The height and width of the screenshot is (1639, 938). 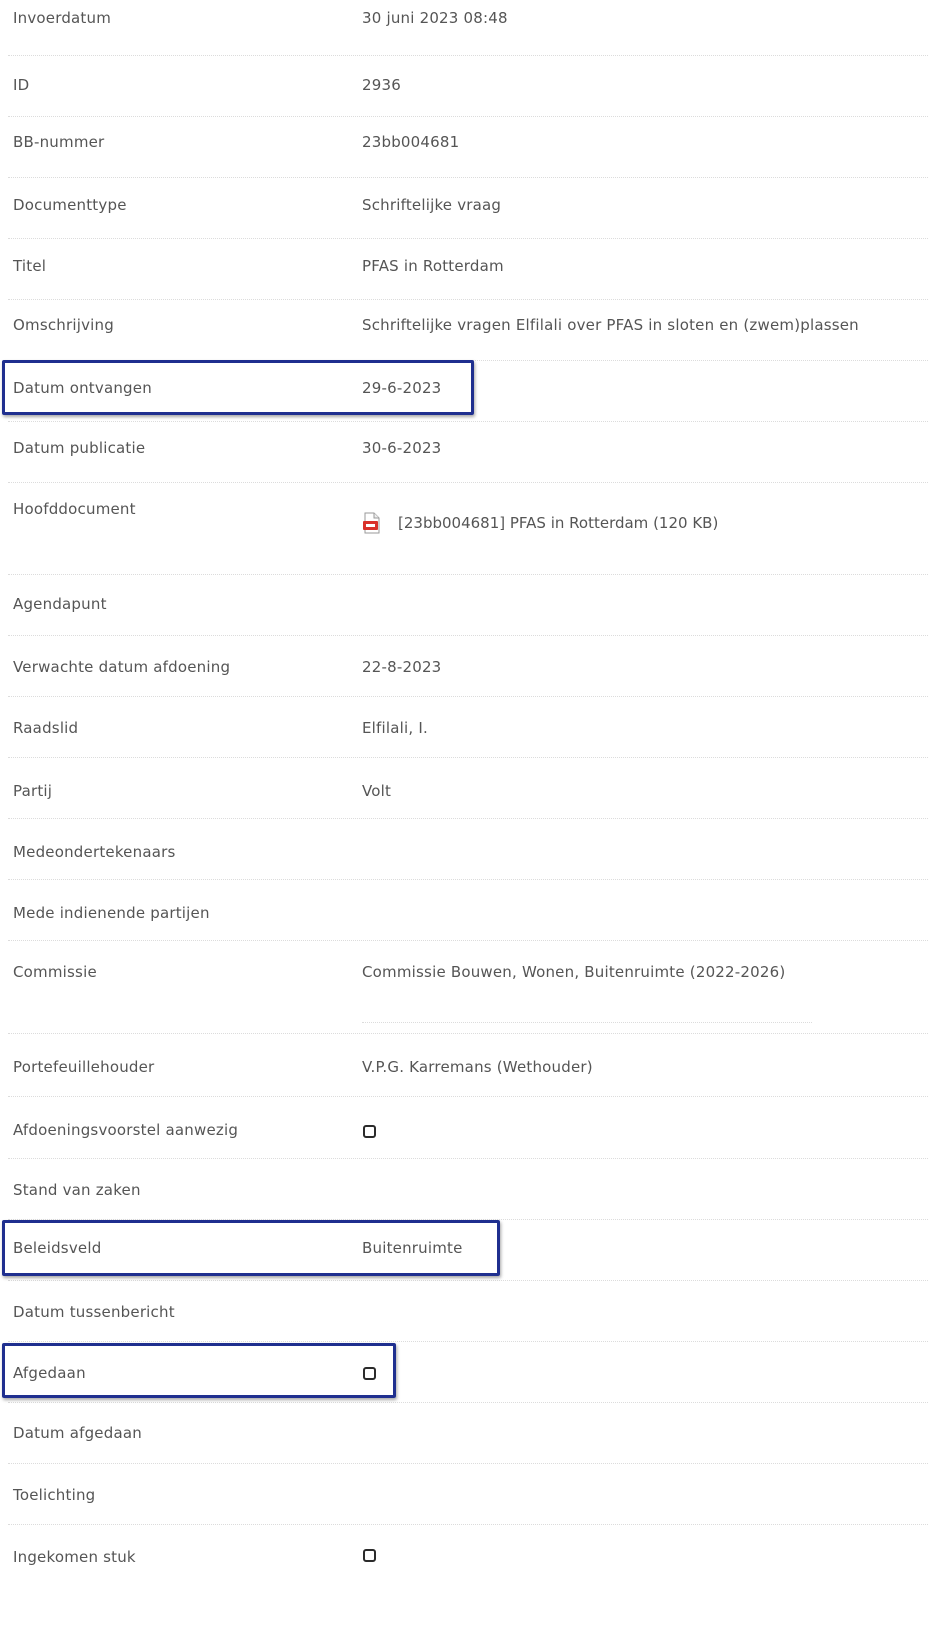 I want to click on id-label: ID, so click(x=21, y=85).